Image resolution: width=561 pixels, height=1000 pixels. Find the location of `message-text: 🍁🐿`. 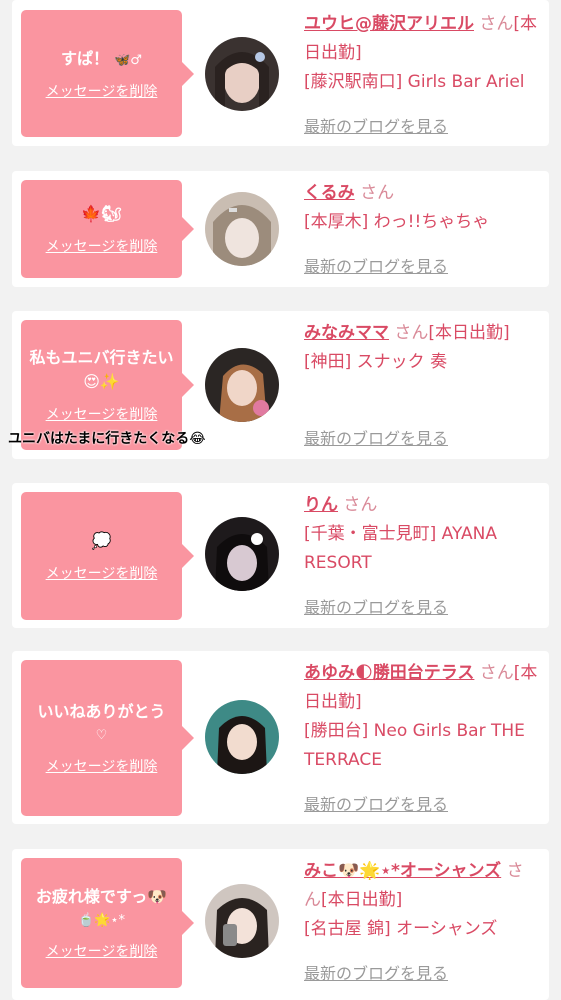

message-text: 🍁🐿 is located at coordinates (101, 213).